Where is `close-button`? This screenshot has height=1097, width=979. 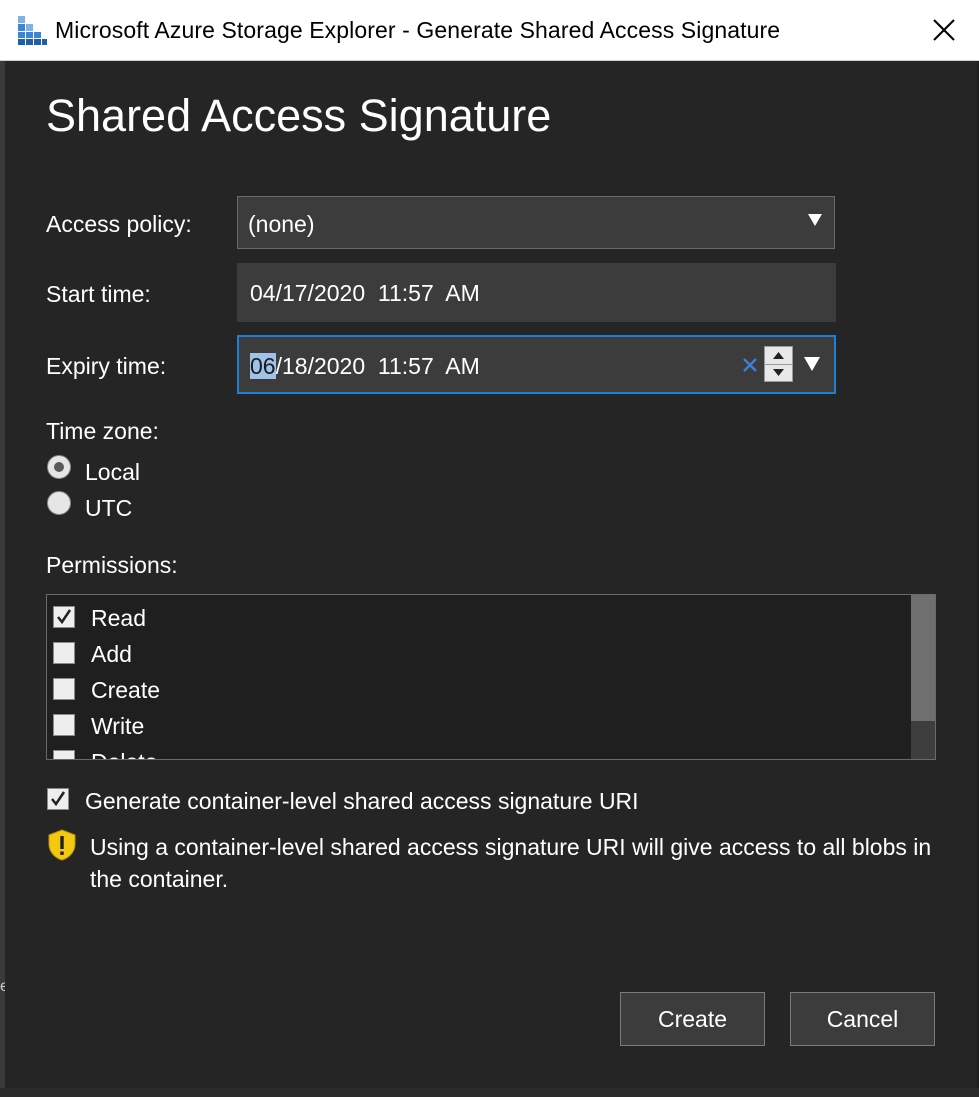
close-button is located at coordinates (944, 30).